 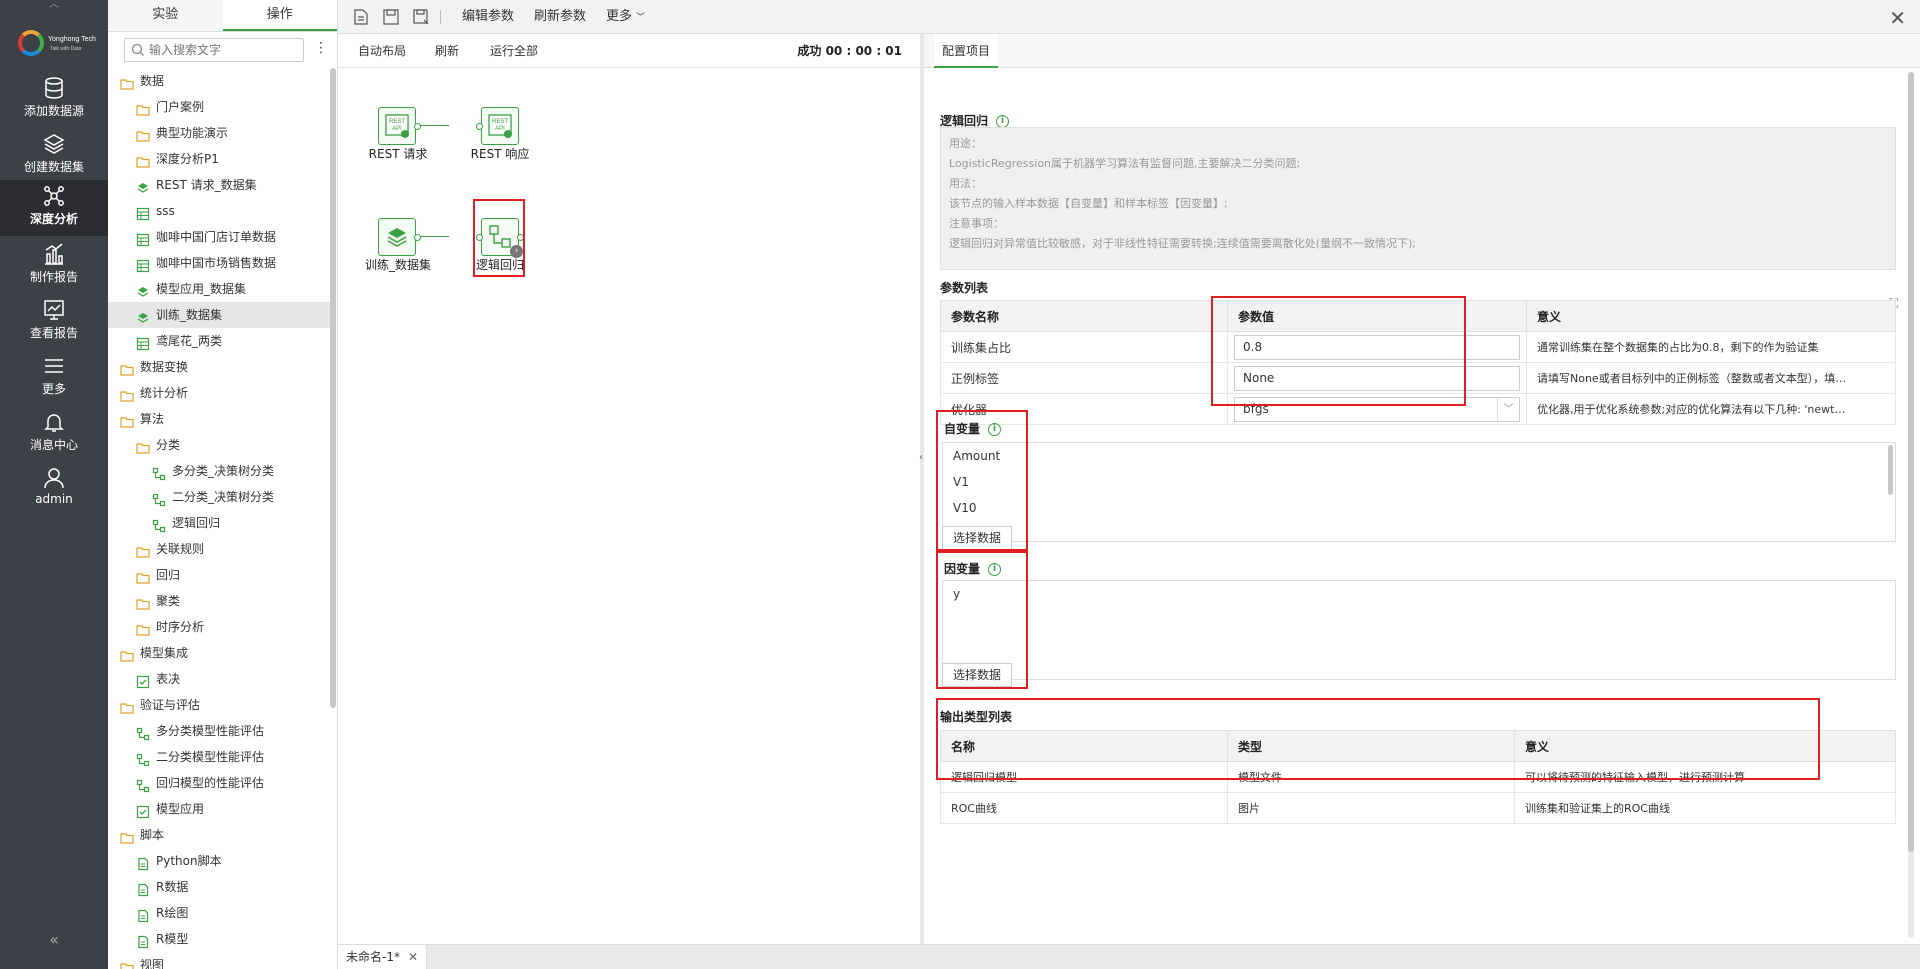 I want to click on tab-experiment: 实验, so click(x=165, y=15).